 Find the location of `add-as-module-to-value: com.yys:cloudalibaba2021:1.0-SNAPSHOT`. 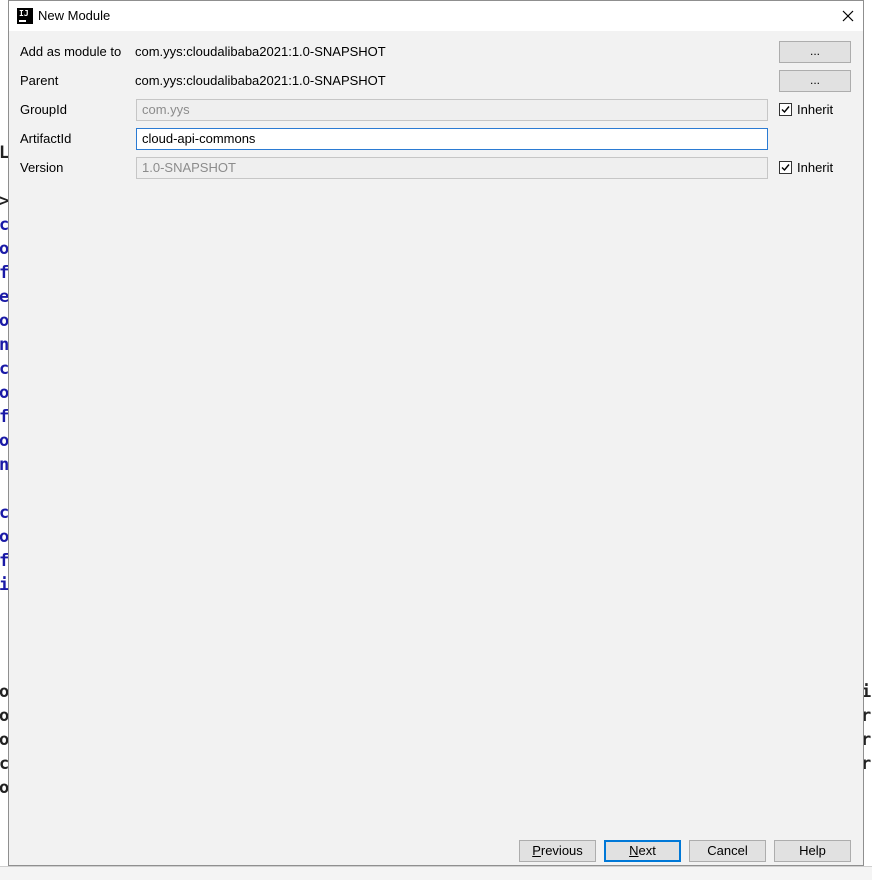

add-as-module-to-value: com.yys:cloudalibaba2021:1.0-SNAPSHOT is located at coordinates (260, 51).